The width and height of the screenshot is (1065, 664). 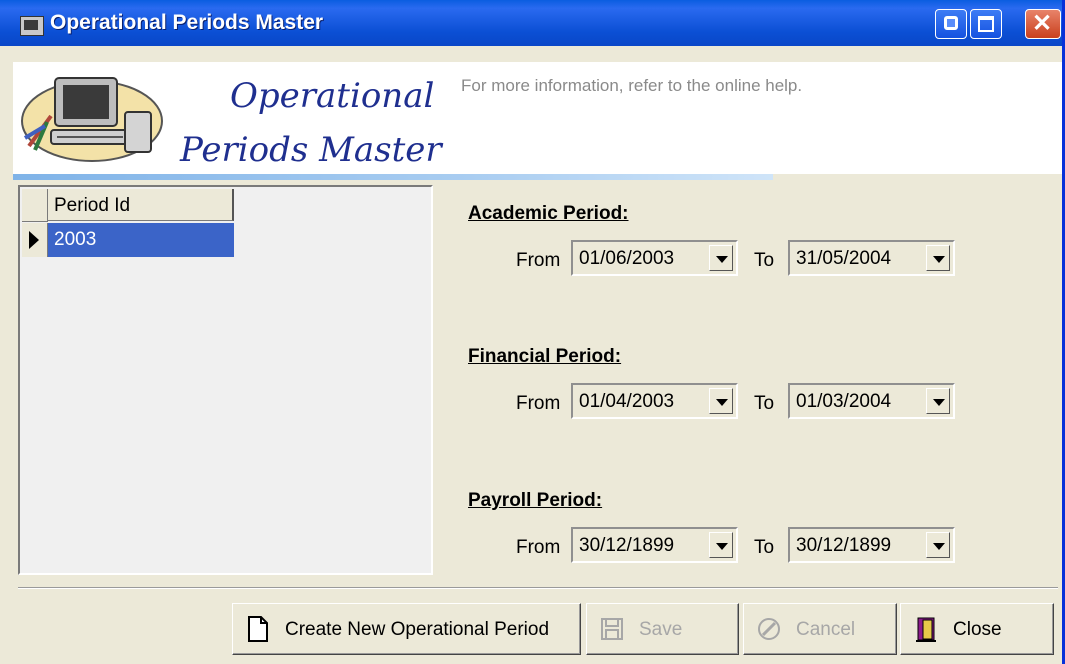 I want to click on footer-separator, so click(x=538, y=588).